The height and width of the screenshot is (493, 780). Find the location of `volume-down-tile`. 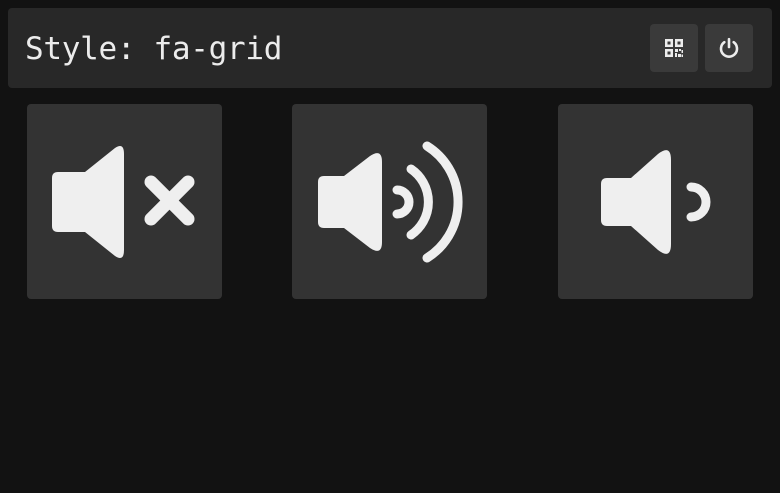

volume-down-tile is located at coordinates (655, 201).